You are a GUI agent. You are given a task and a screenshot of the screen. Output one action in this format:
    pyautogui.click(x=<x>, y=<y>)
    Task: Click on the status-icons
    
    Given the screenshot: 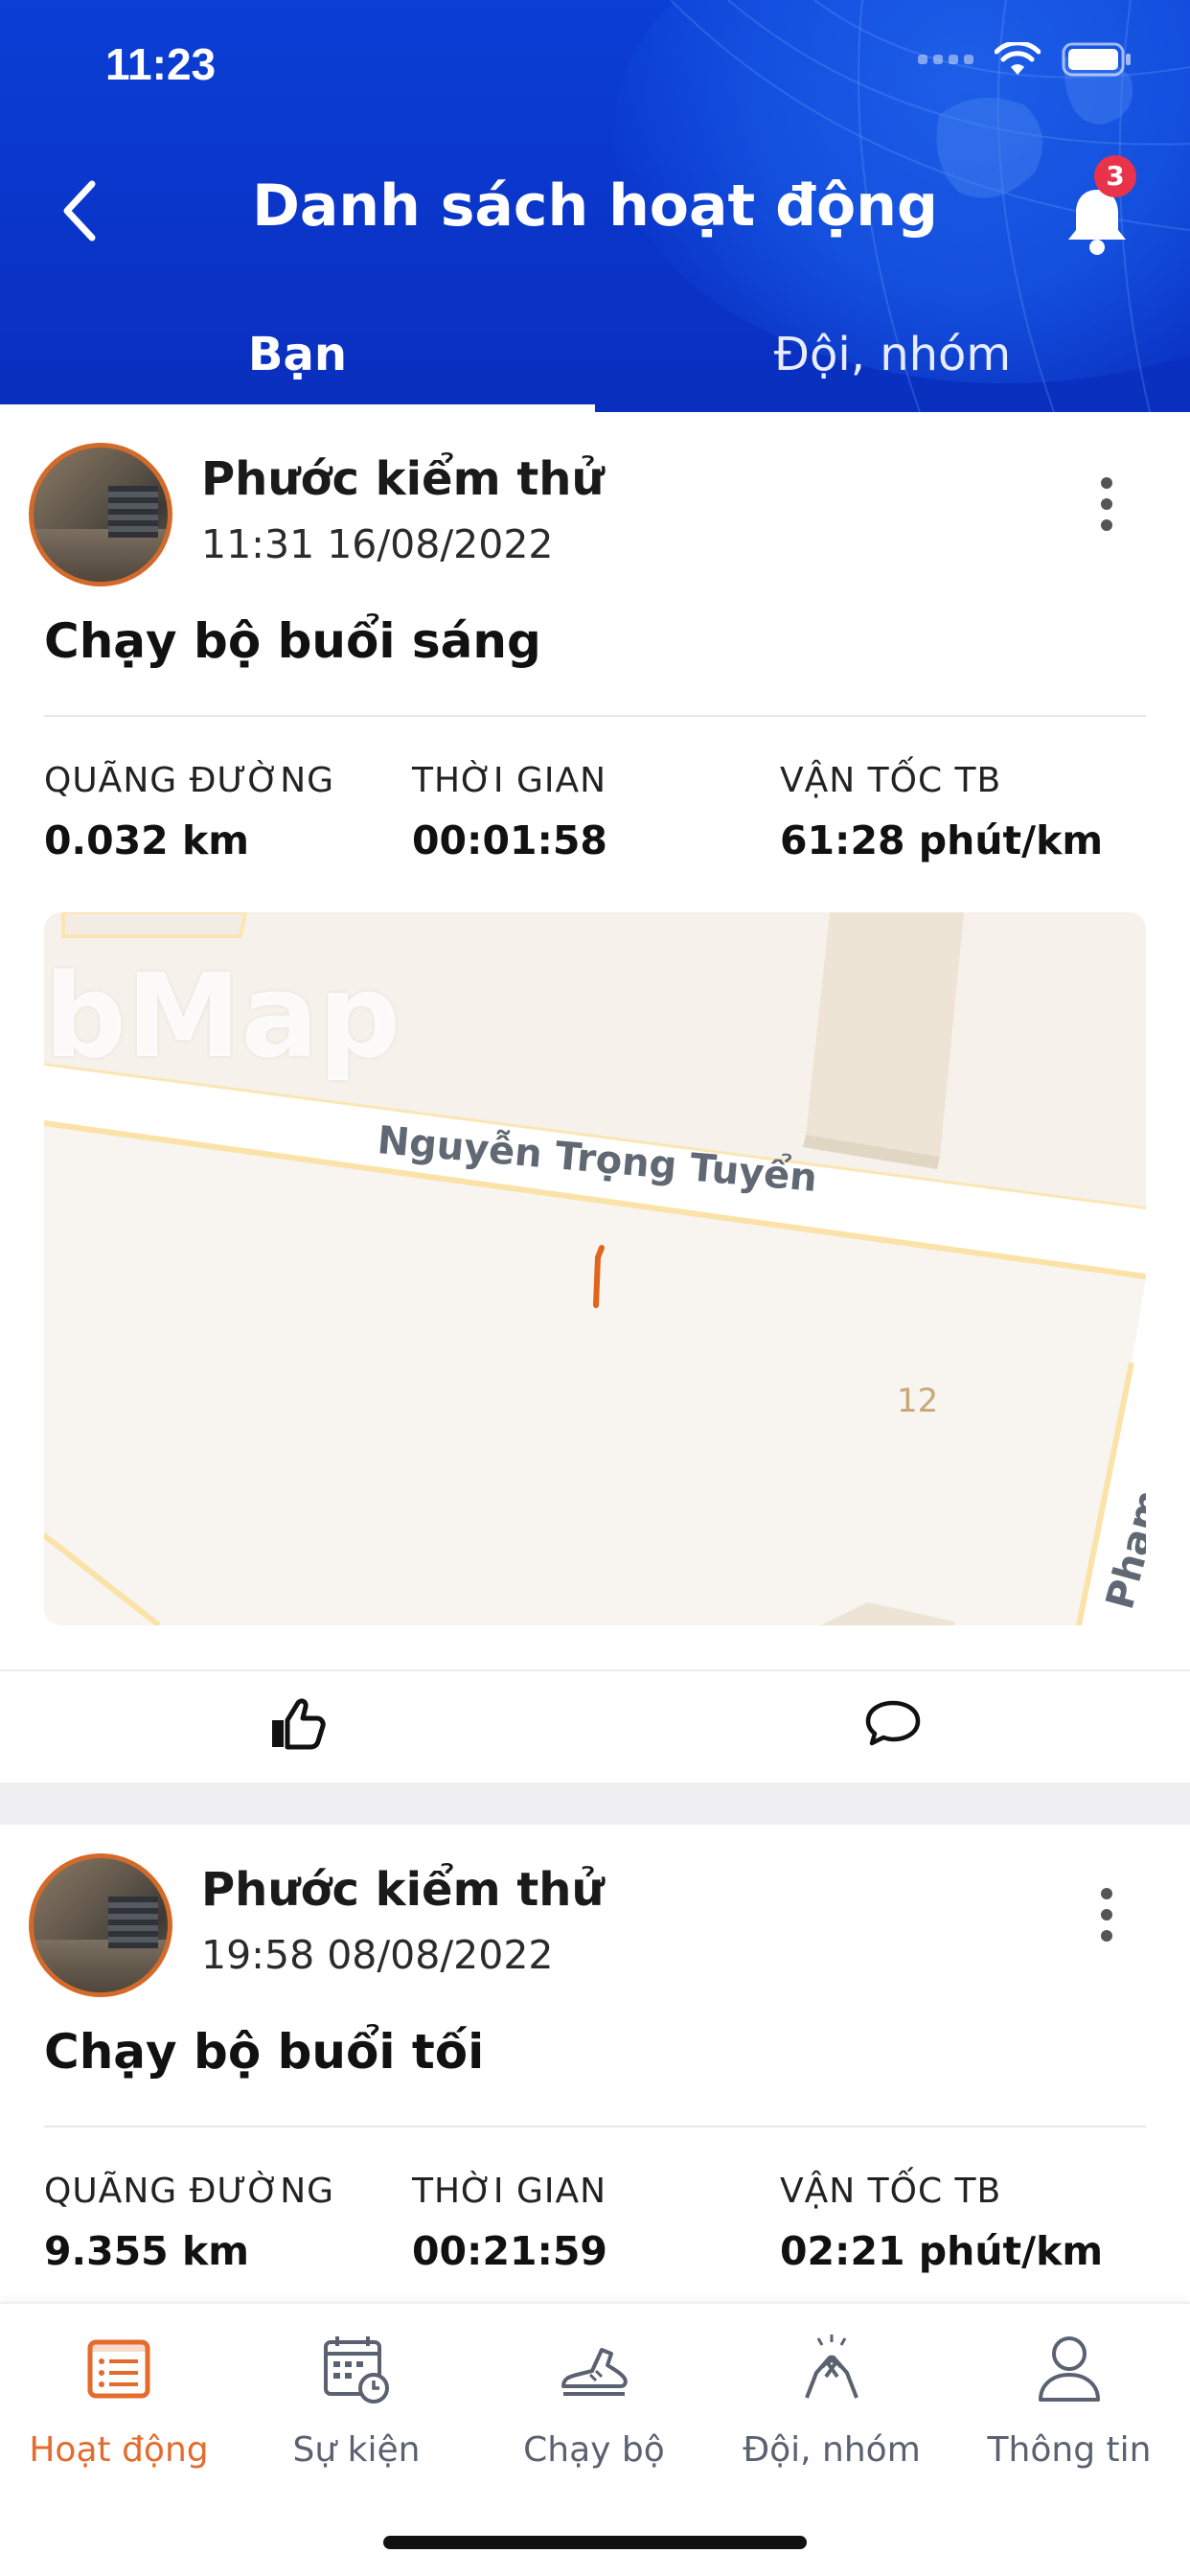 What is the action you would take?
    pyautogui.click(x=1026, y=59)
    